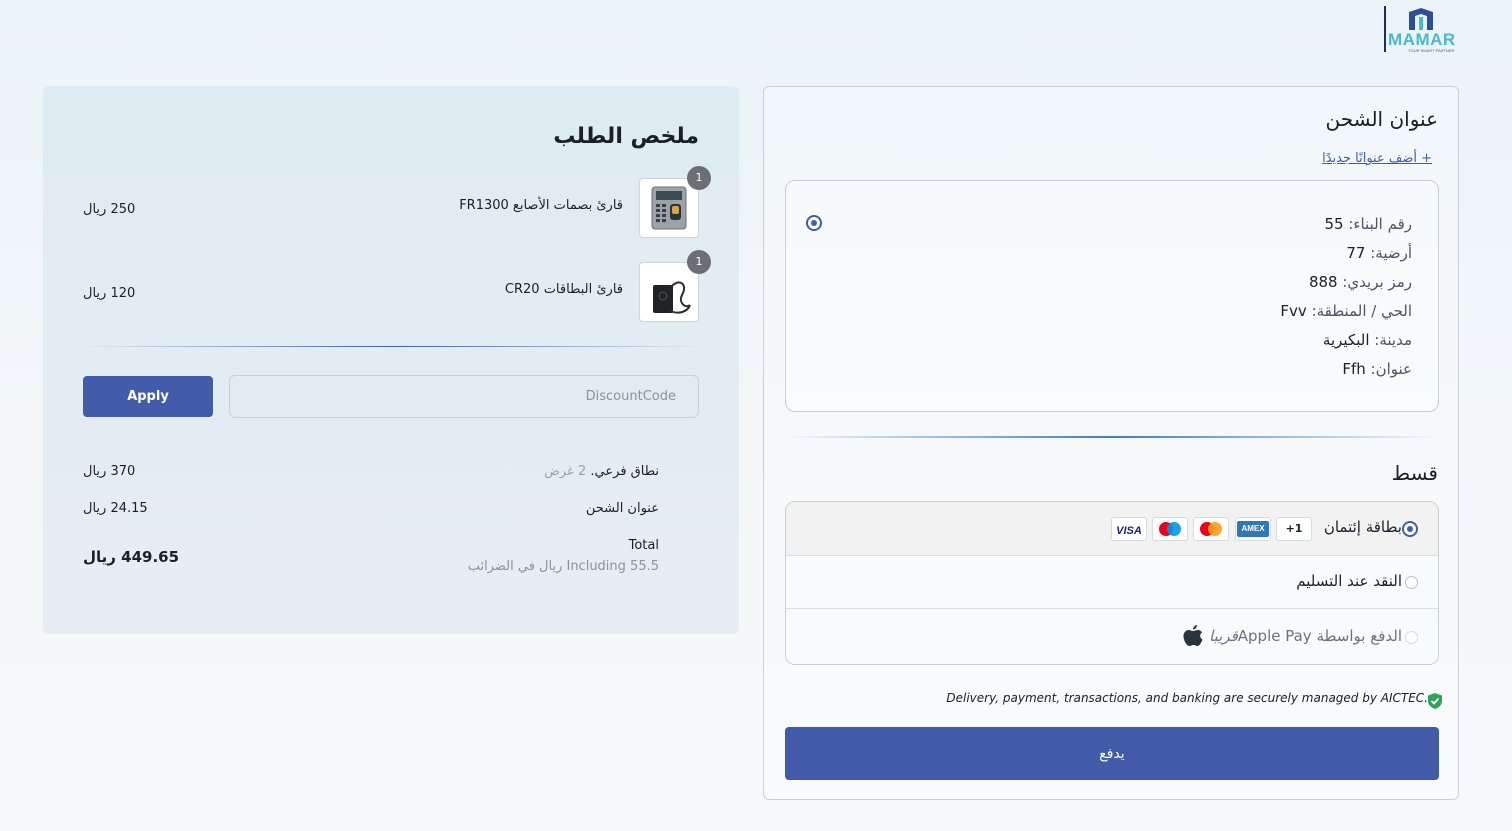 The height and width of the screenshot is (831, 1512). I want to click on fingerprint-reader-image, so click(669, 208).